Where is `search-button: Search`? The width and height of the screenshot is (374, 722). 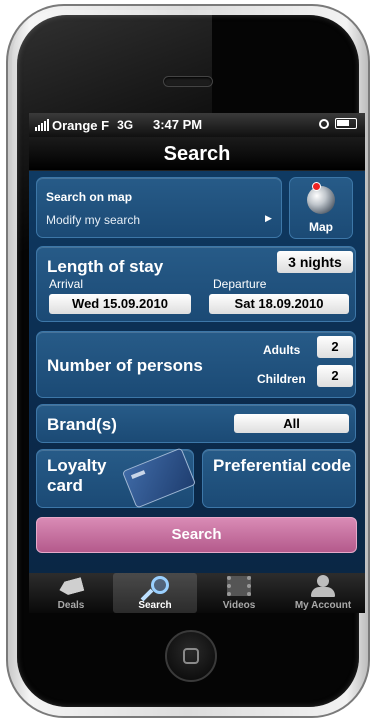
search-button: Search is located at coordinates (196, 535).